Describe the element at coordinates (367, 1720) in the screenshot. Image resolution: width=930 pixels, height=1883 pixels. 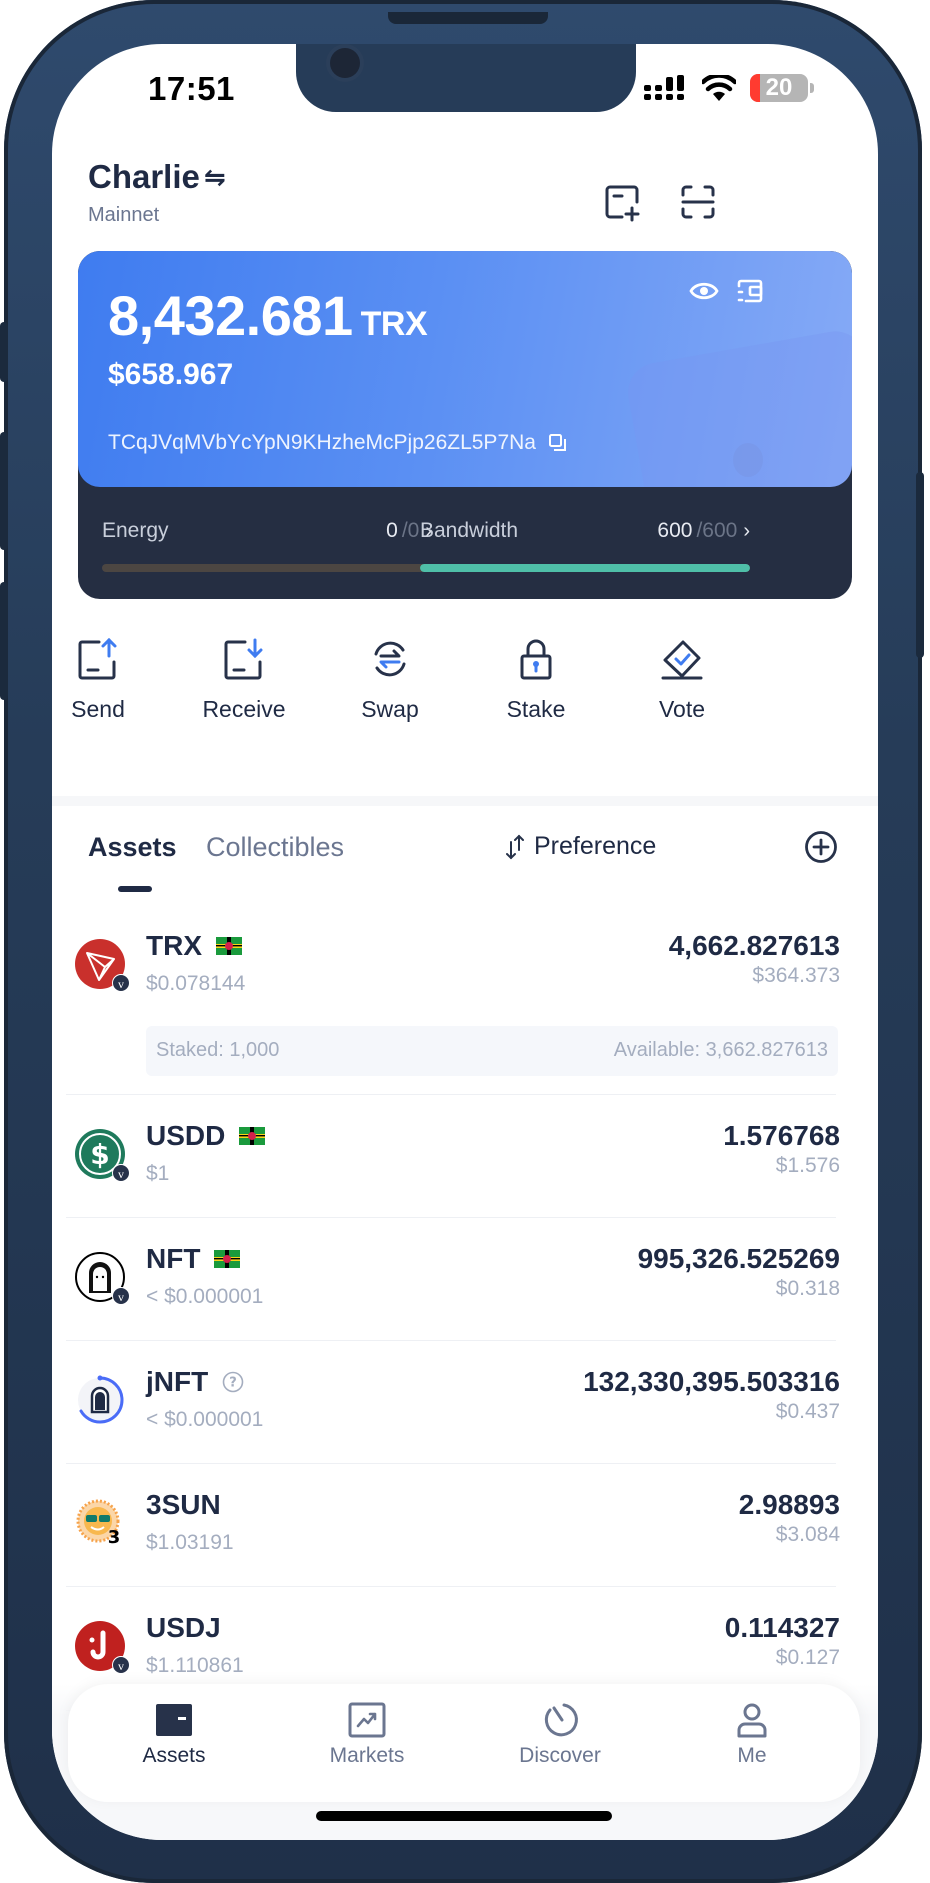
I see `chart-icon` at that location.